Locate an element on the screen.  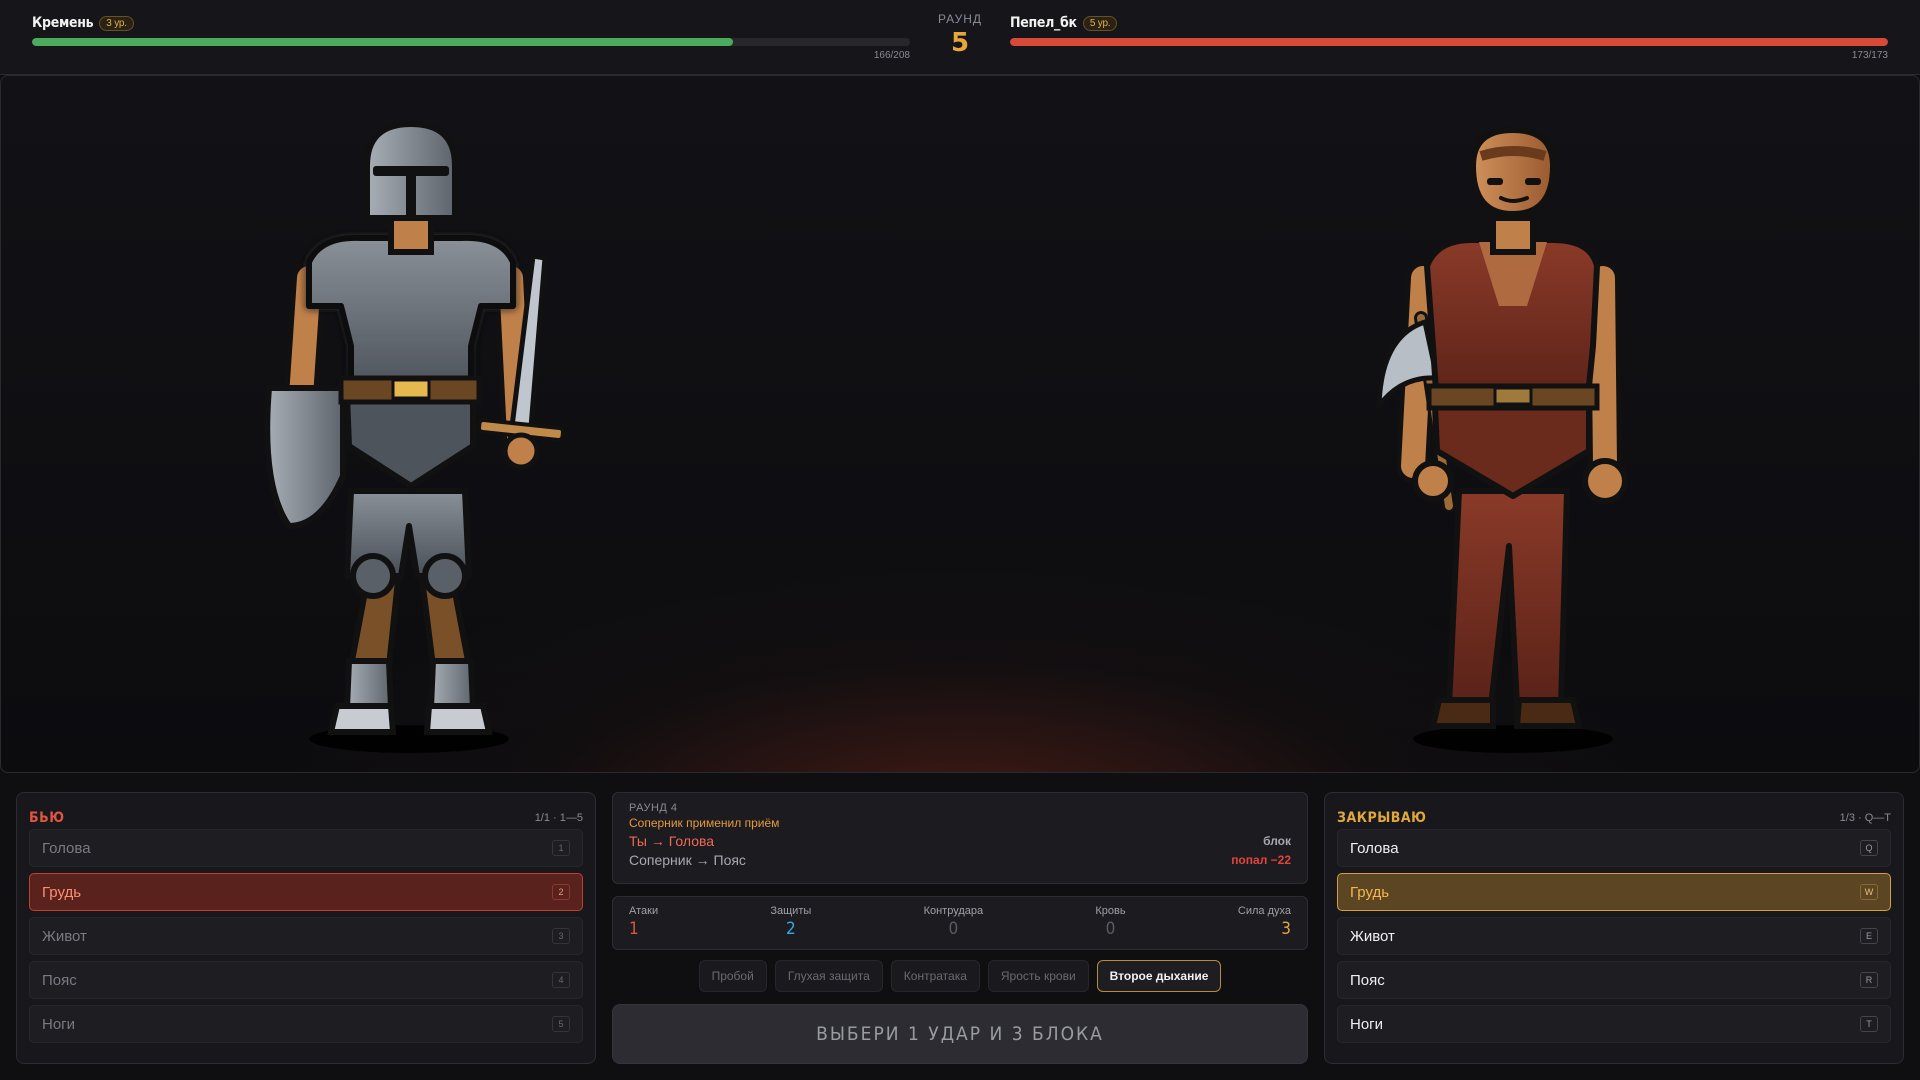
player-level-badge: 3 ур. is located at coordinates (116, 23).